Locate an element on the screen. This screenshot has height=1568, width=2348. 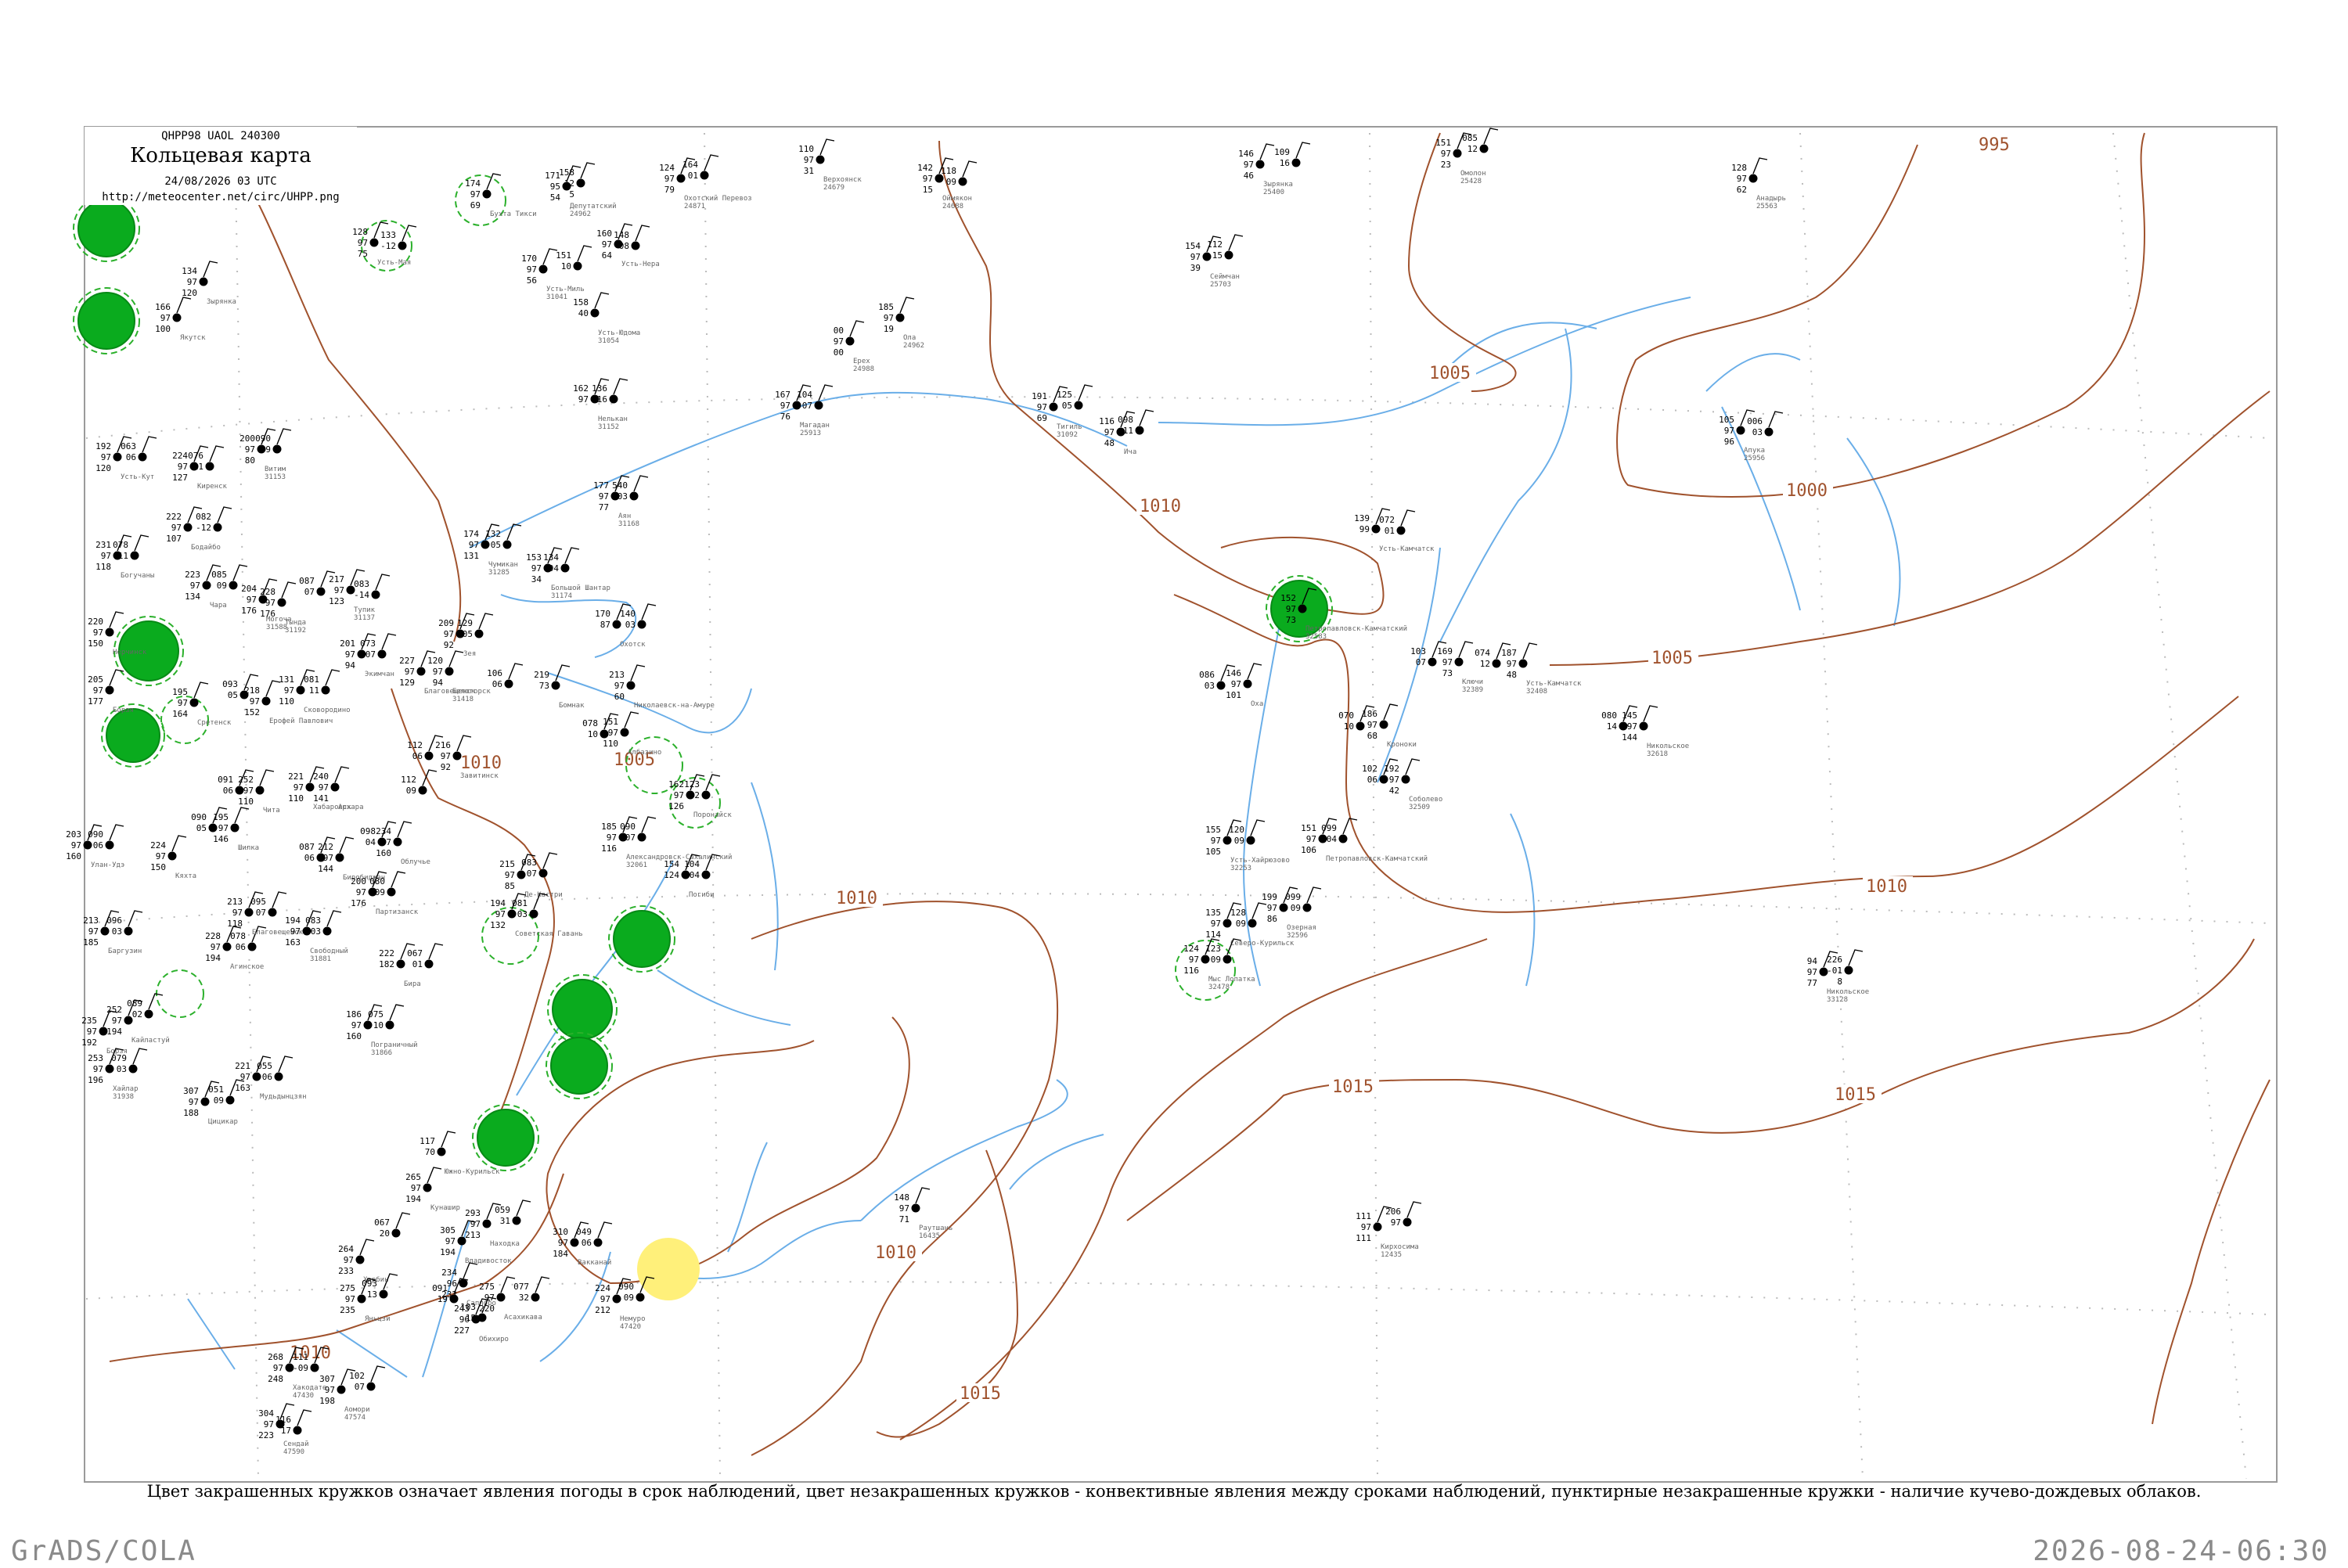
station-name: Сеймчан is located at coordinates (1225, 277).